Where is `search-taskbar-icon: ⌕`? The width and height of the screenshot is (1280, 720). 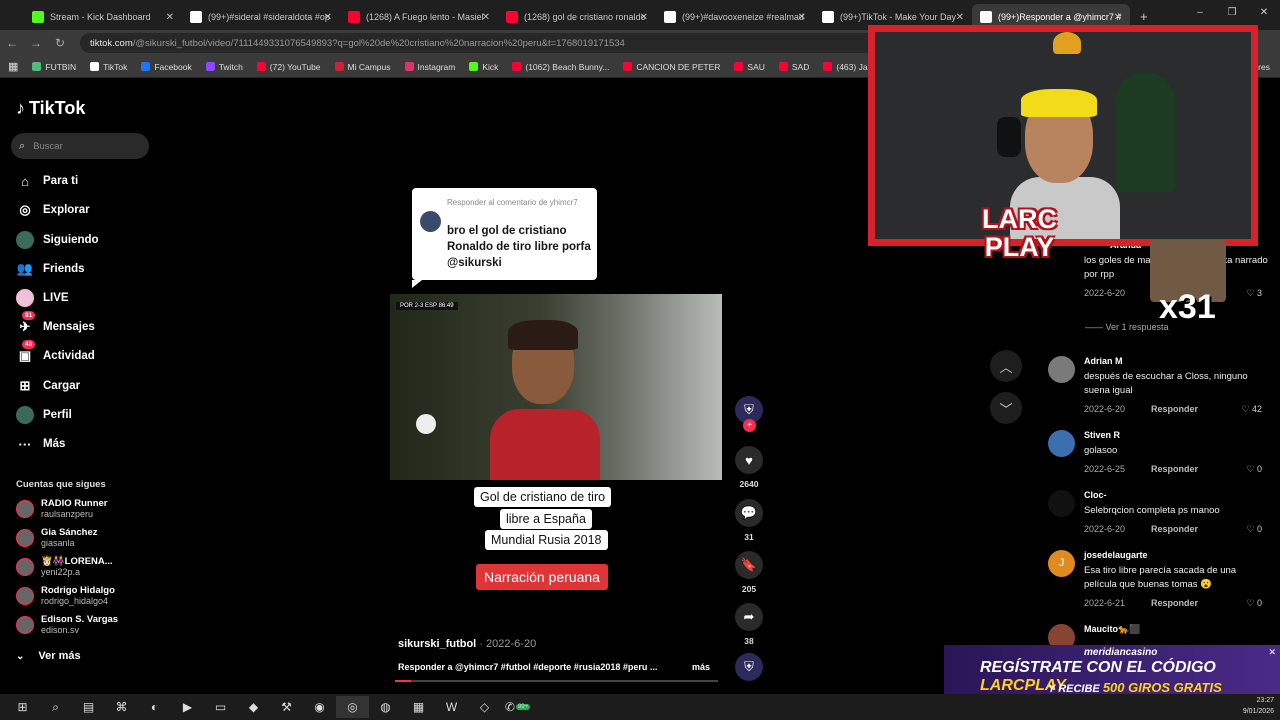 search-taskbar-icon: ⌕ is located at coordinates (55, 707).